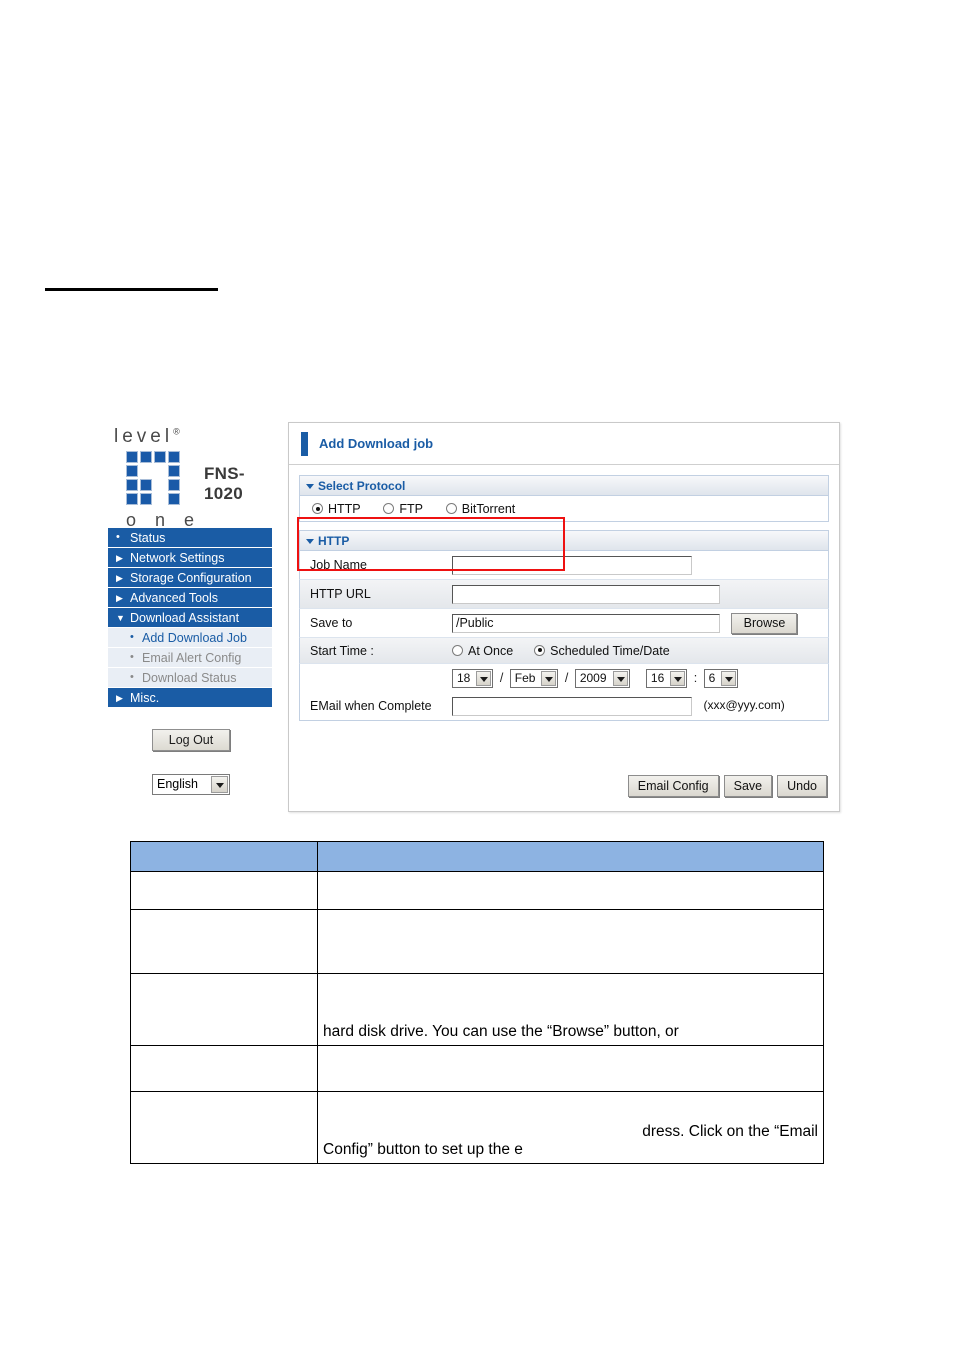 The height and width of the screenshot is (1350, 954). I want to click on panel-title-bar: Add Download job, so click(564, 444).